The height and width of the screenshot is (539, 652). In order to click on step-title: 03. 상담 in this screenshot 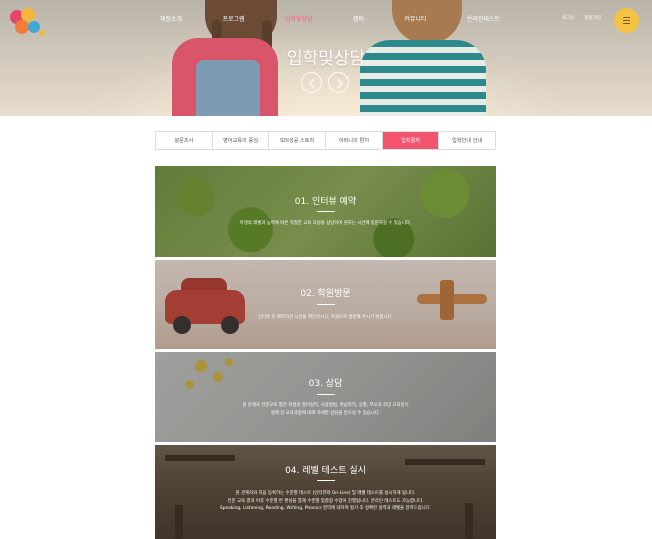, I will do `click(325, 384)`.